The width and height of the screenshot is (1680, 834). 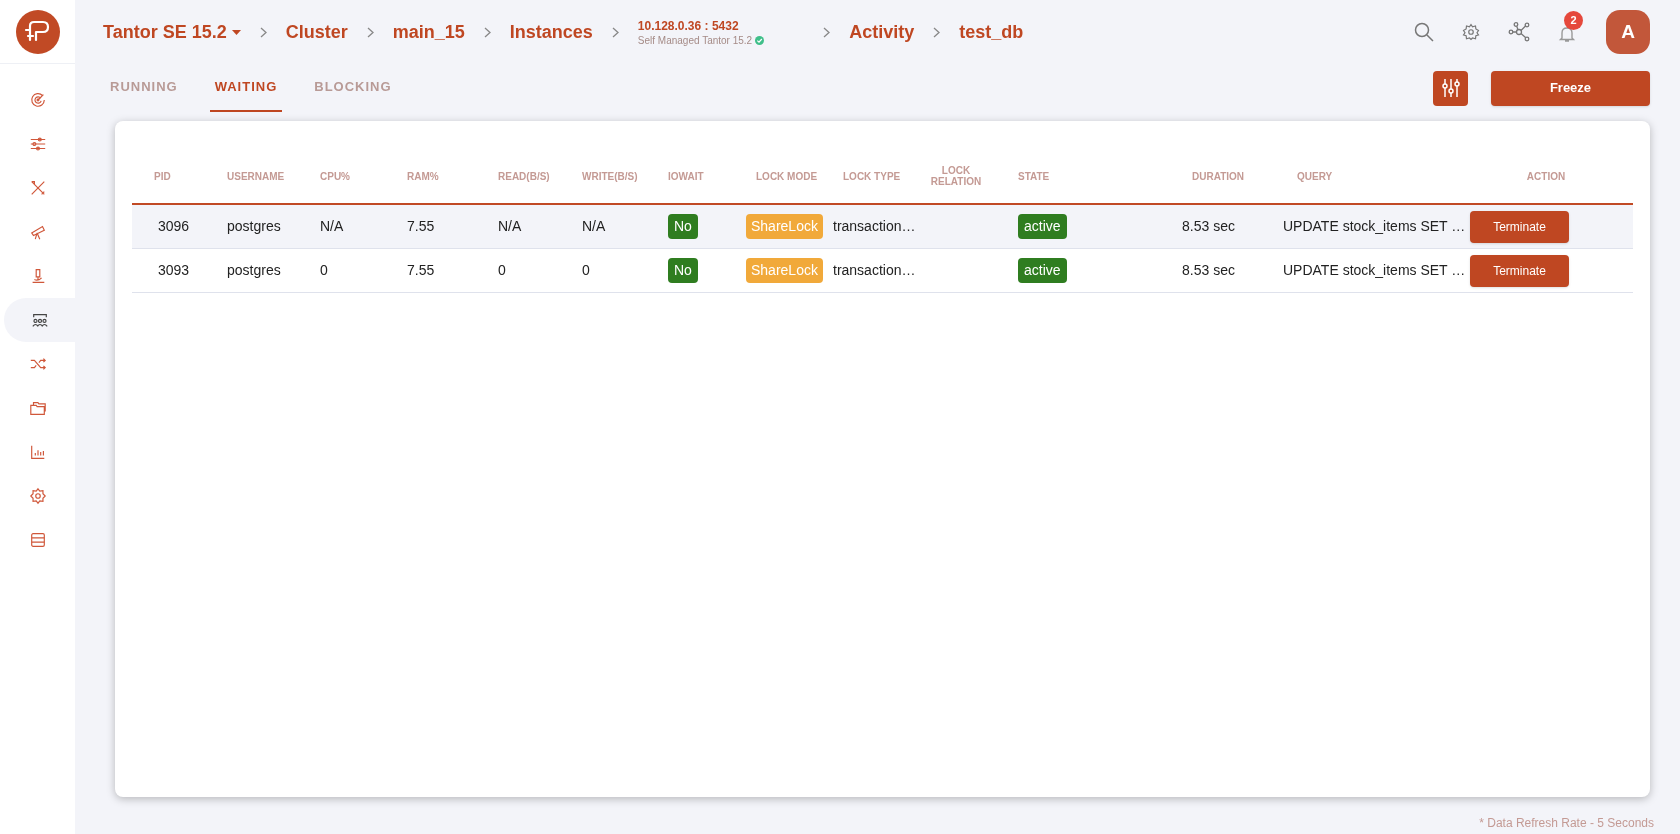 What do you see at coordinates (174, 270) in the screenshot?
I see `table-cell: 3093` at bounding box center [174, 270].